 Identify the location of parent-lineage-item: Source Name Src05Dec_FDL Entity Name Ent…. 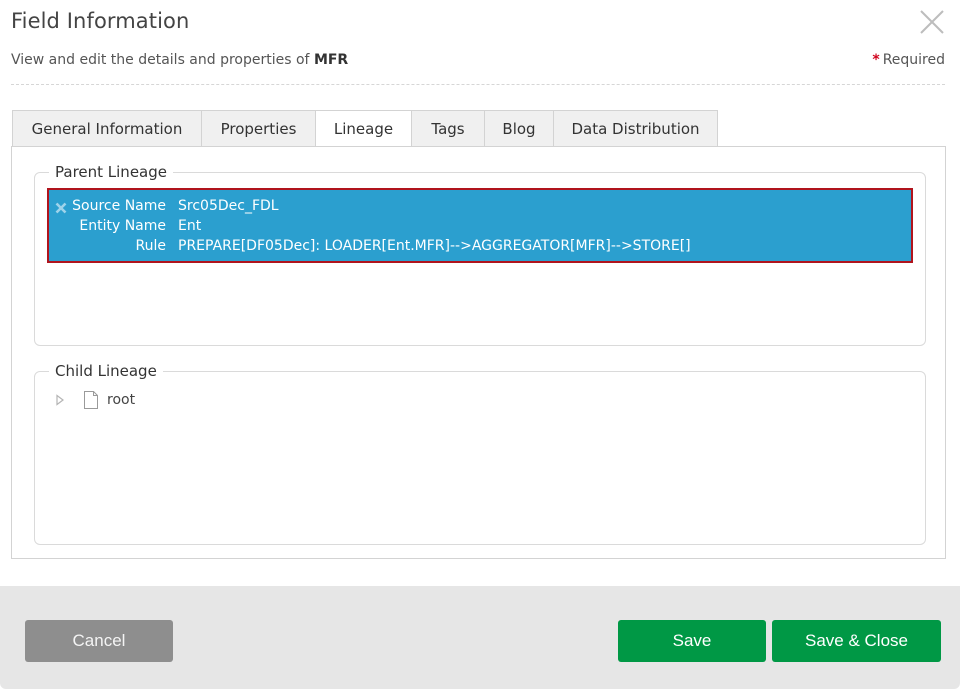
(480, 225).